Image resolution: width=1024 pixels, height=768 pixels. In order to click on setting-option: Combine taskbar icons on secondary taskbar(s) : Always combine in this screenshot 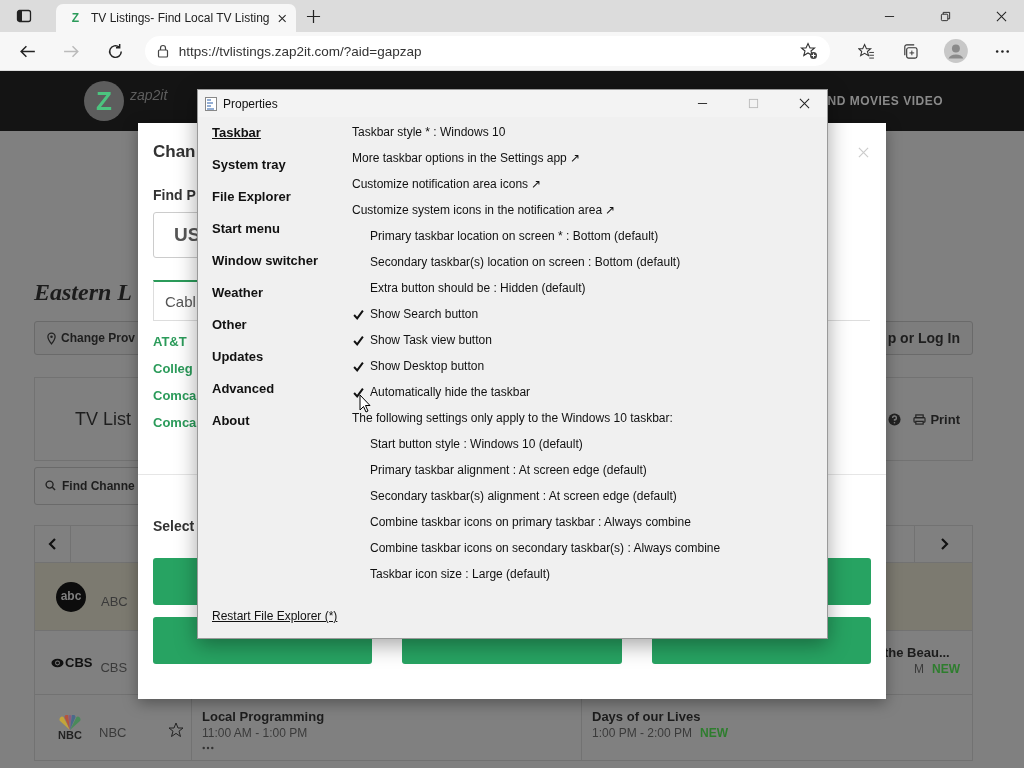, I will do `click(545, 548)`.